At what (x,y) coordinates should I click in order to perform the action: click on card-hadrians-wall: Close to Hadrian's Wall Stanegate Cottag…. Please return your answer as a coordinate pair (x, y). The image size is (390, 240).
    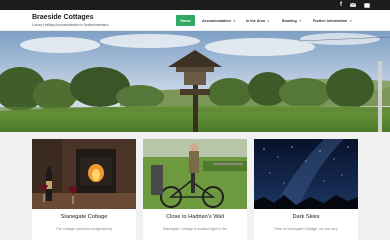
    Looking at the image, I should click on (195, 189).